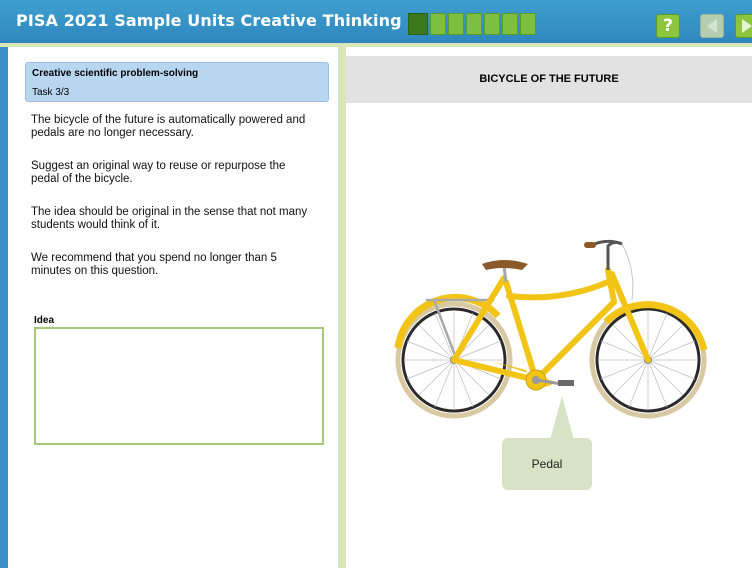 This screenshot has height=568, width=752. Describe the element at coordinates (51, 92) in the screenshot. I see `task-number: Task 3/3` at that location.